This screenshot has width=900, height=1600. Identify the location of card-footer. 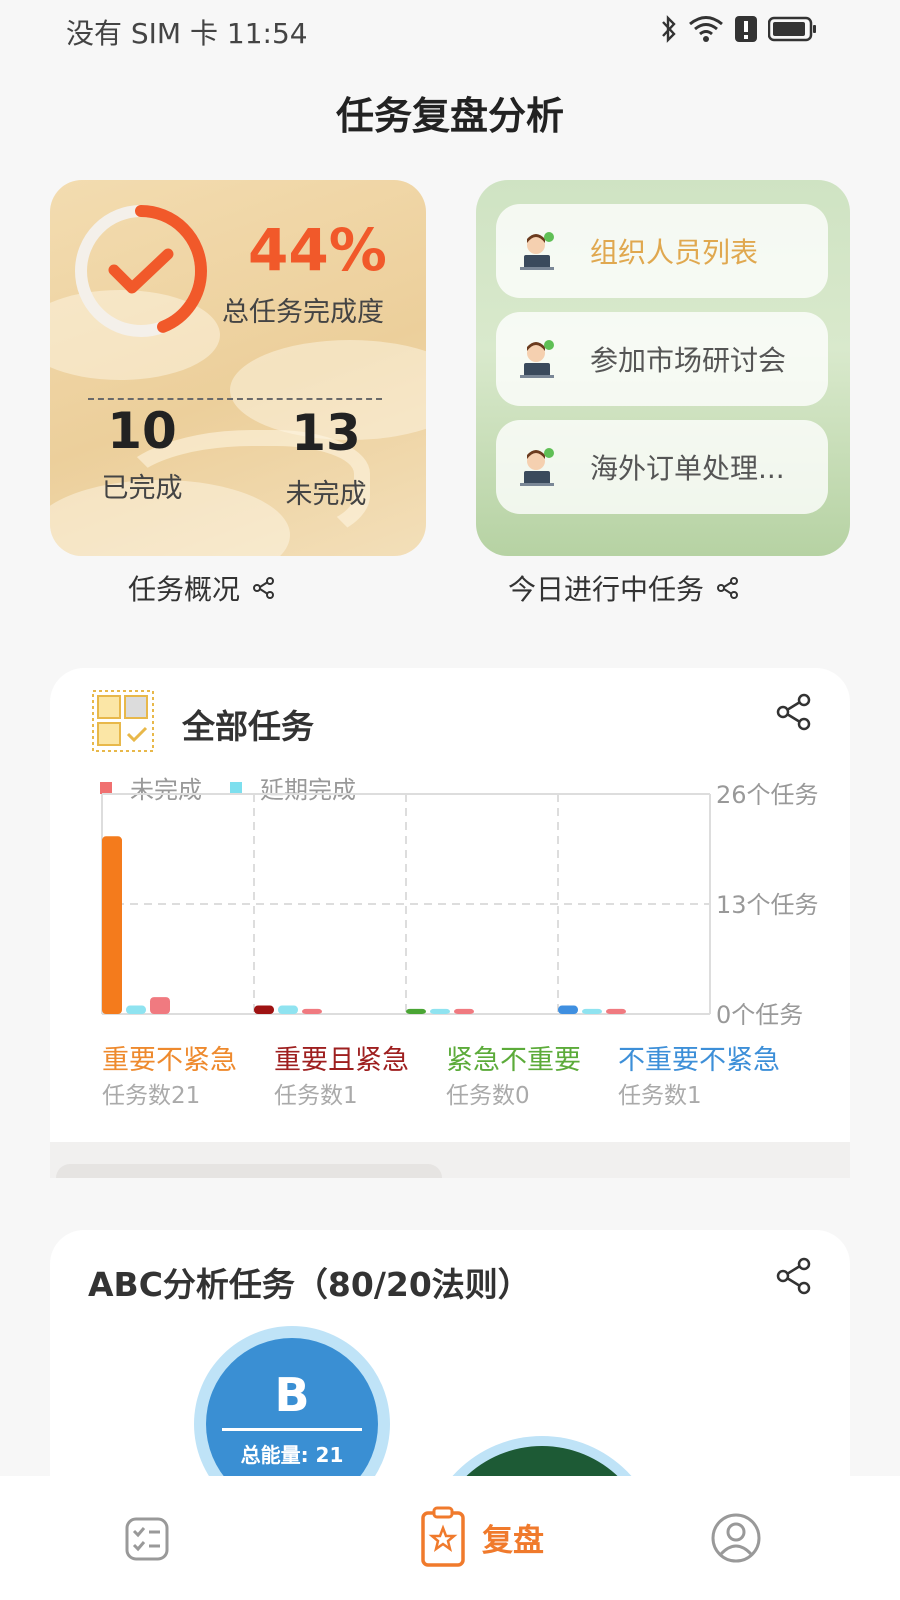
(450, 1160).